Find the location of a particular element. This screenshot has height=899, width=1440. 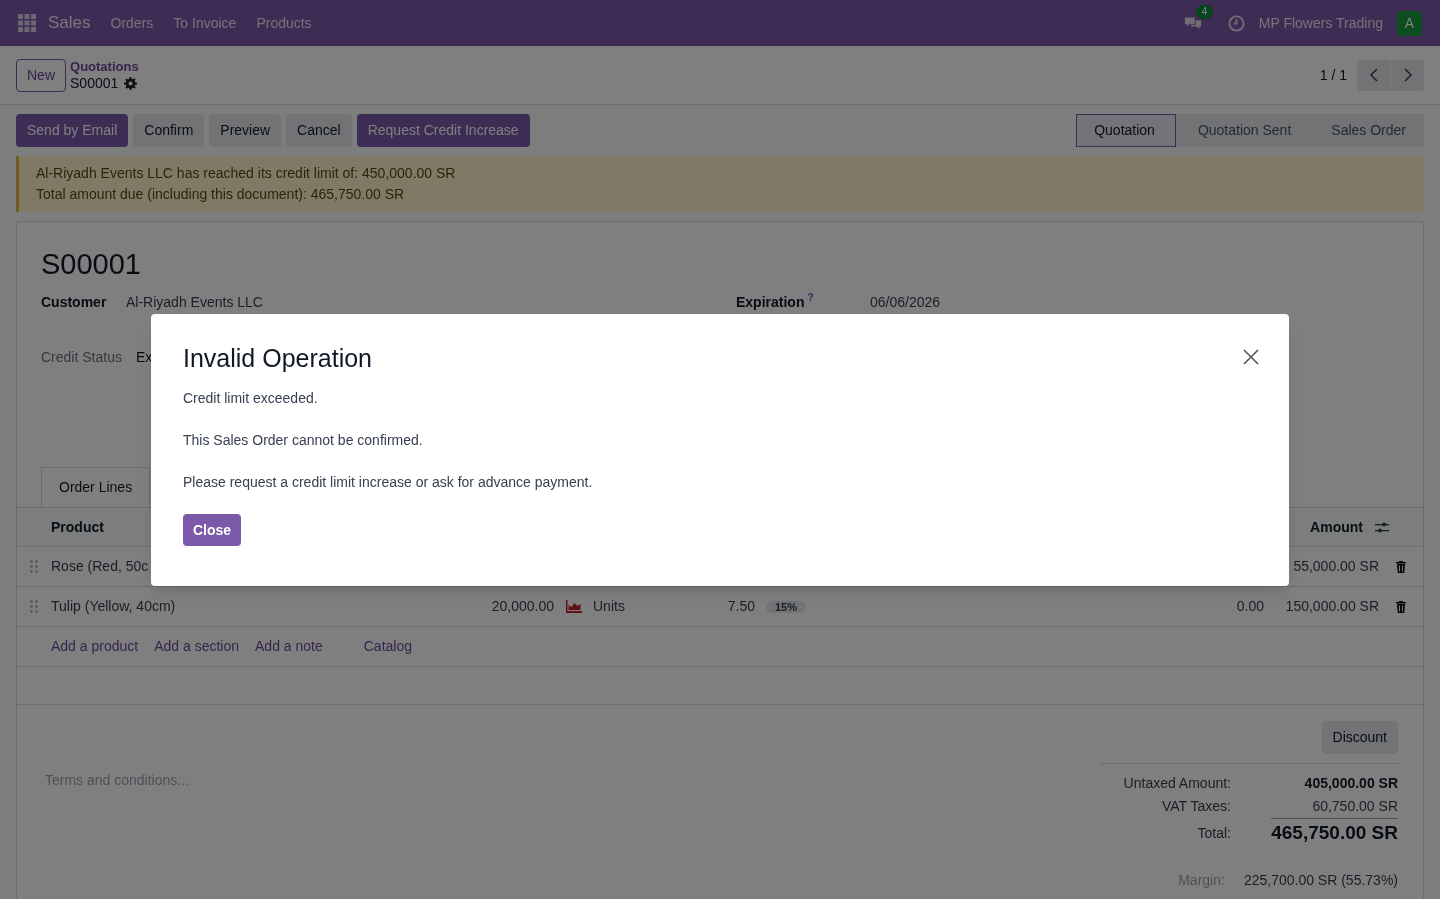

field-value: Ex is located at coordinates (144, 357).